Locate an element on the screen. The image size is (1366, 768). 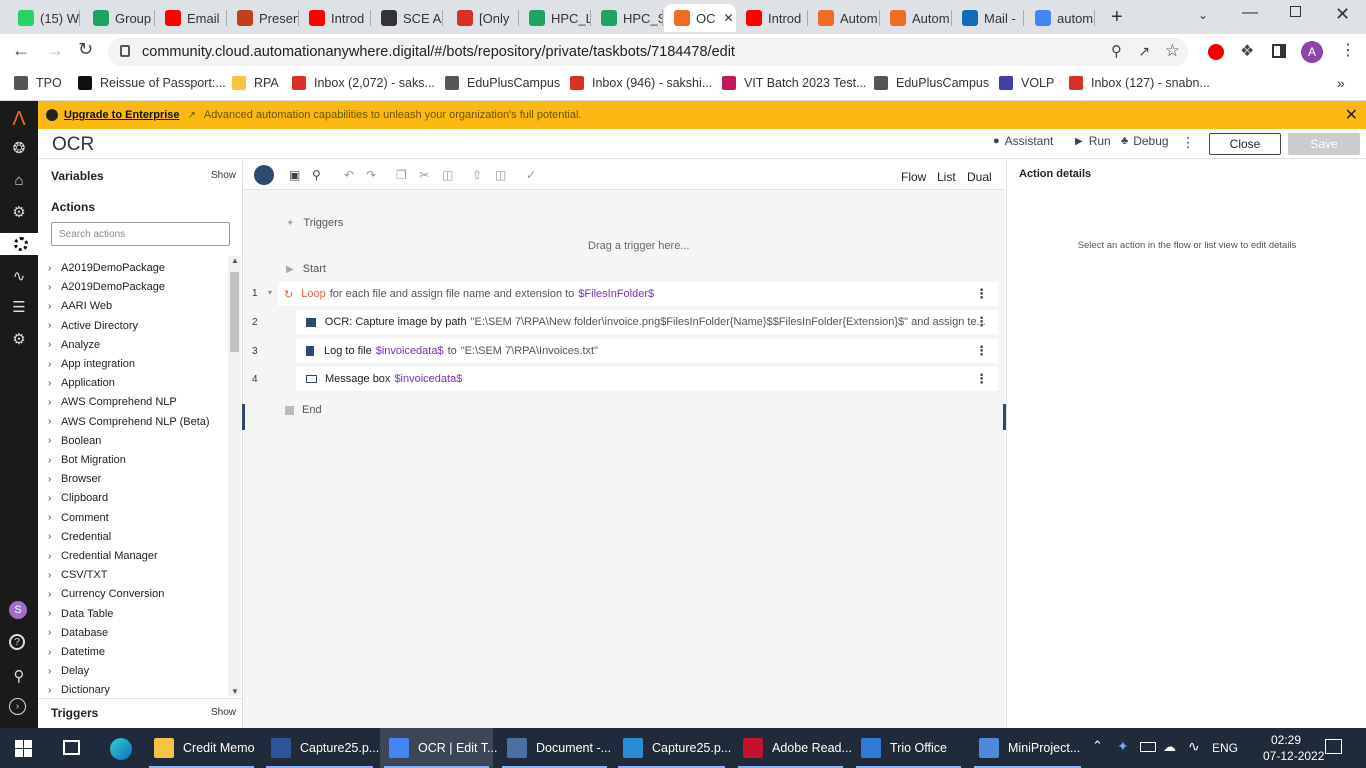
scroll-down-icon: ▼ is located at coordinates (235, 691).